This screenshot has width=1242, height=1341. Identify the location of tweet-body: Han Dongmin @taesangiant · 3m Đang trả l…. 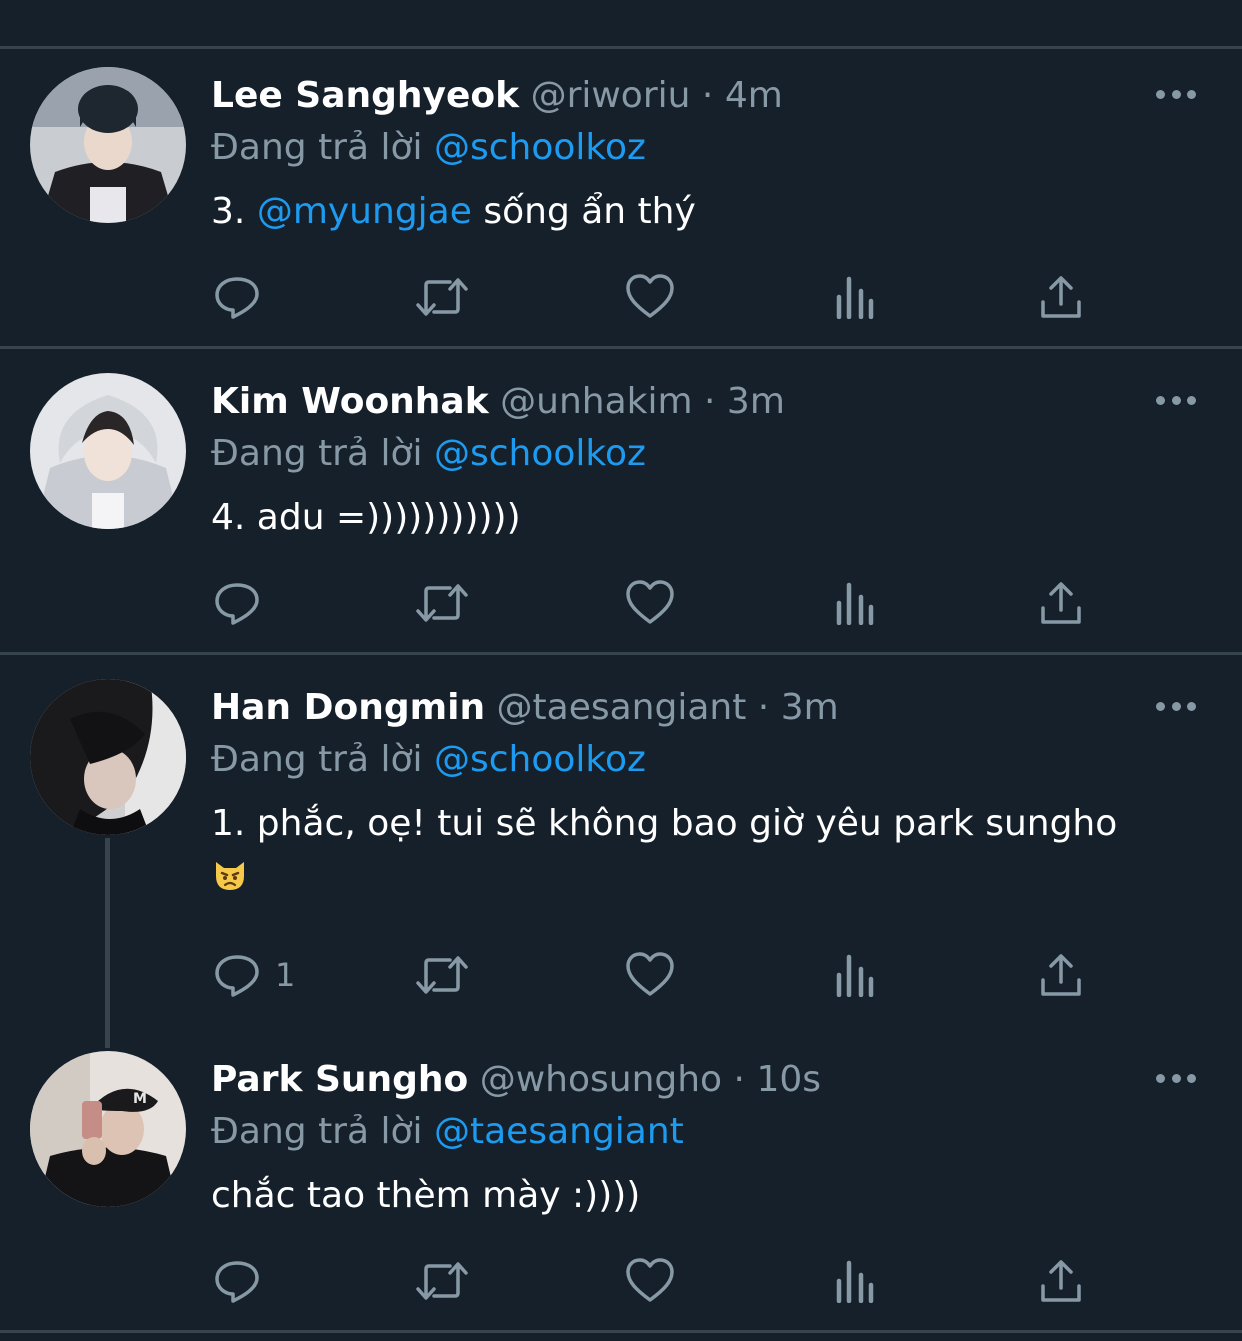
(691, 798).